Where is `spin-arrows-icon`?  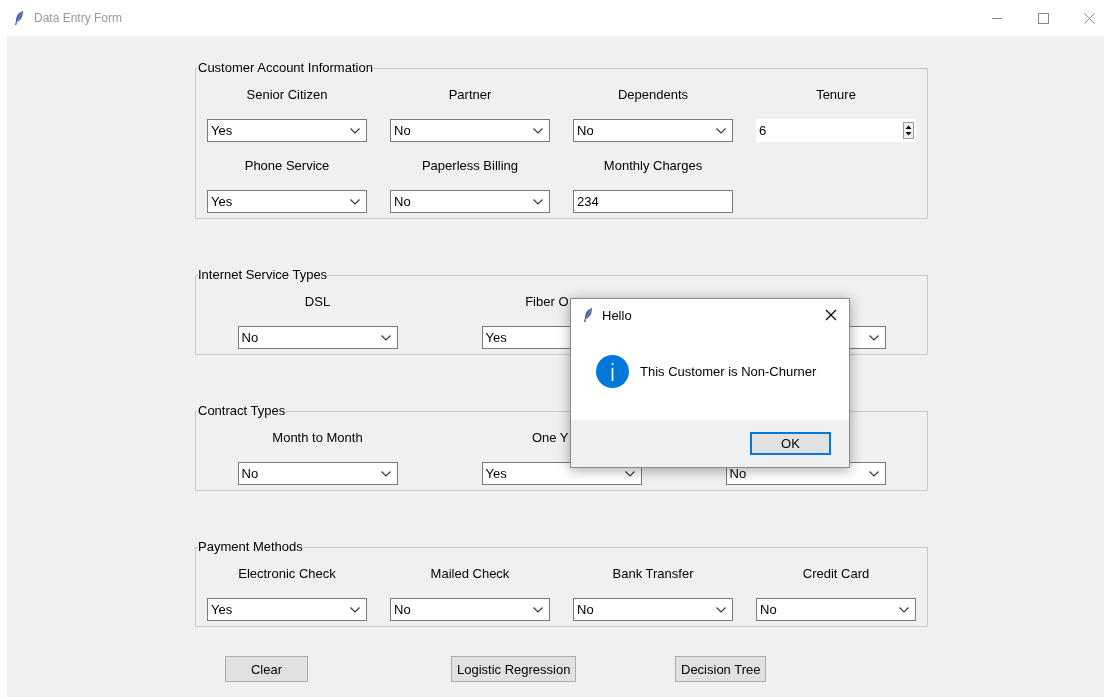 spin-arrows-icon is located at coordinates (908, 130).